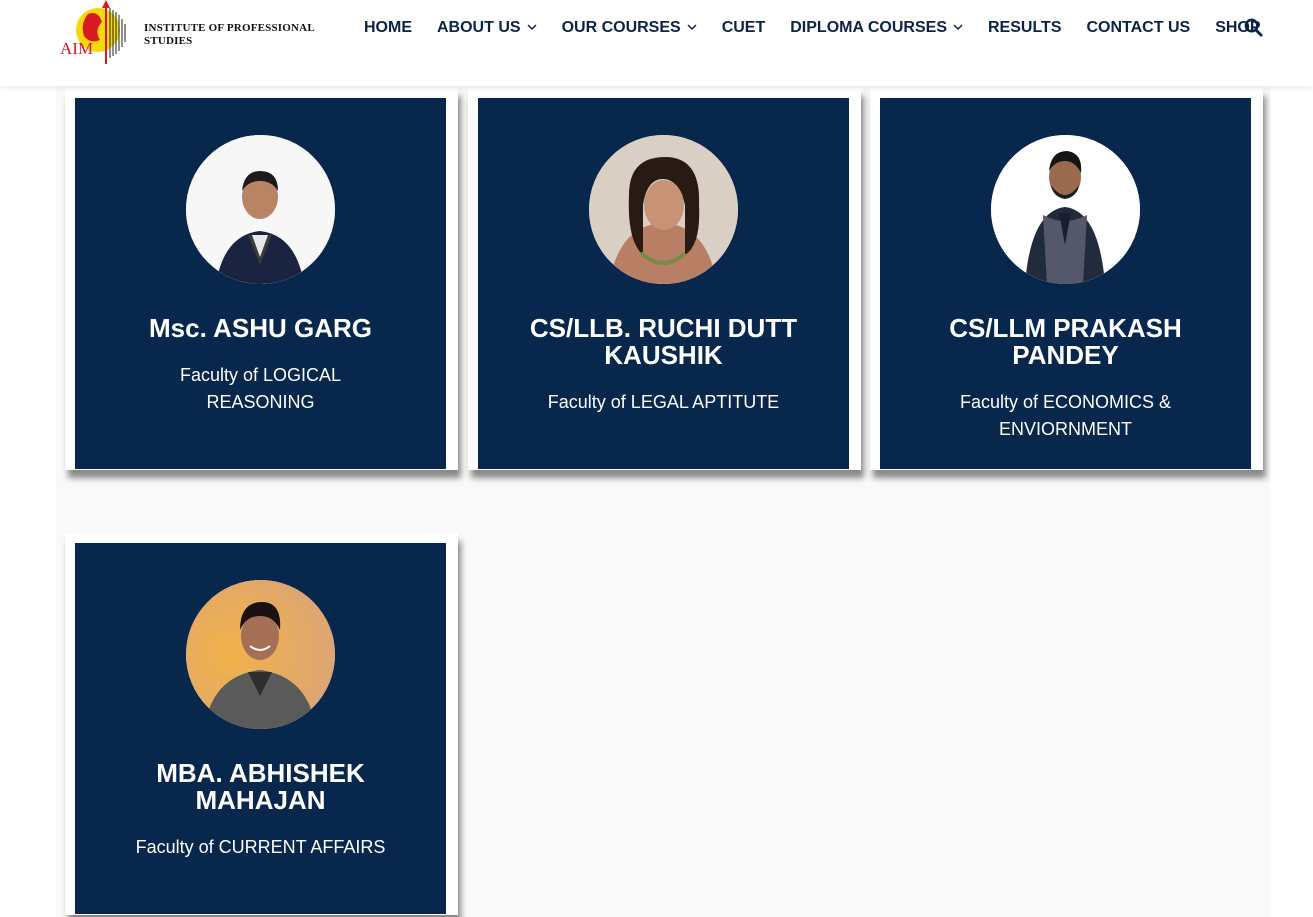 The image size is (1313, 917). Describe the element at coordinates (93, 32) in the screenshot. I see `aim-logo-icon: AIM` at that location.